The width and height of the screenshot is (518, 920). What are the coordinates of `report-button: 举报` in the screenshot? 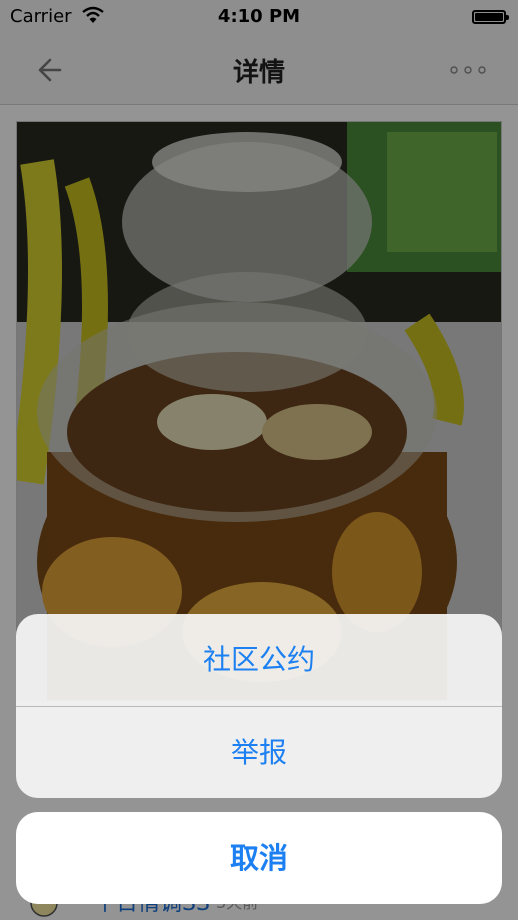 It's located at (259, 752).